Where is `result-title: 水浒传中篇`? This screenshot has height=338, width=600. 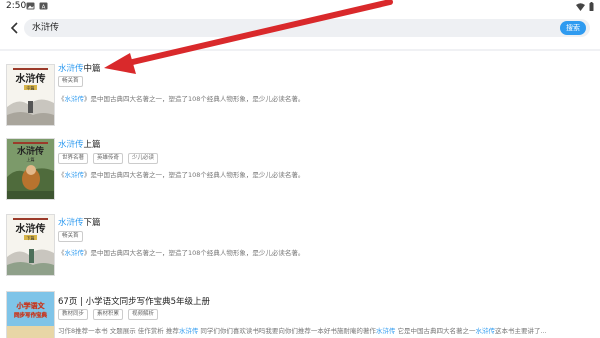
result-title: 水浒传中篇 is located at coordinates (79, 68).